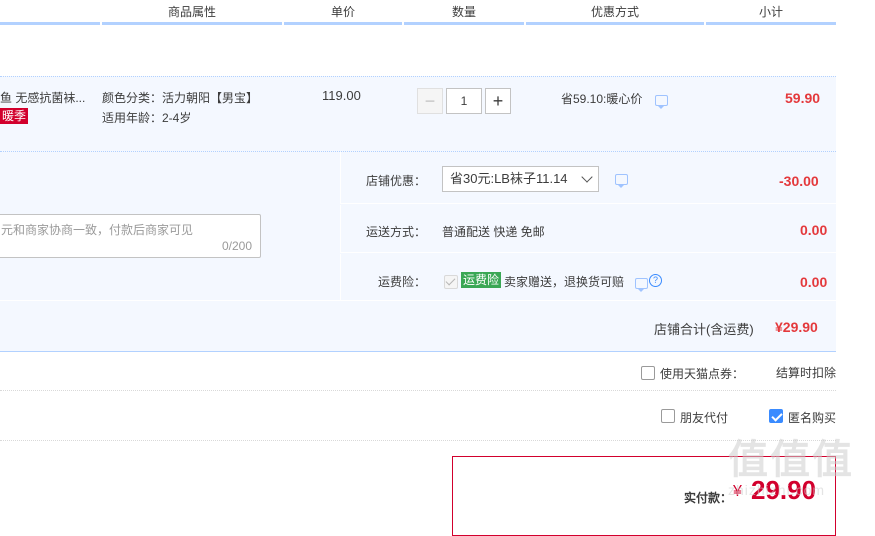 Image resolution: width=875 pixels, height=536 pixels. Describe the element at coordinates (668, 416) in the screenshot. I see `friend-pay-checkbox` at that location.